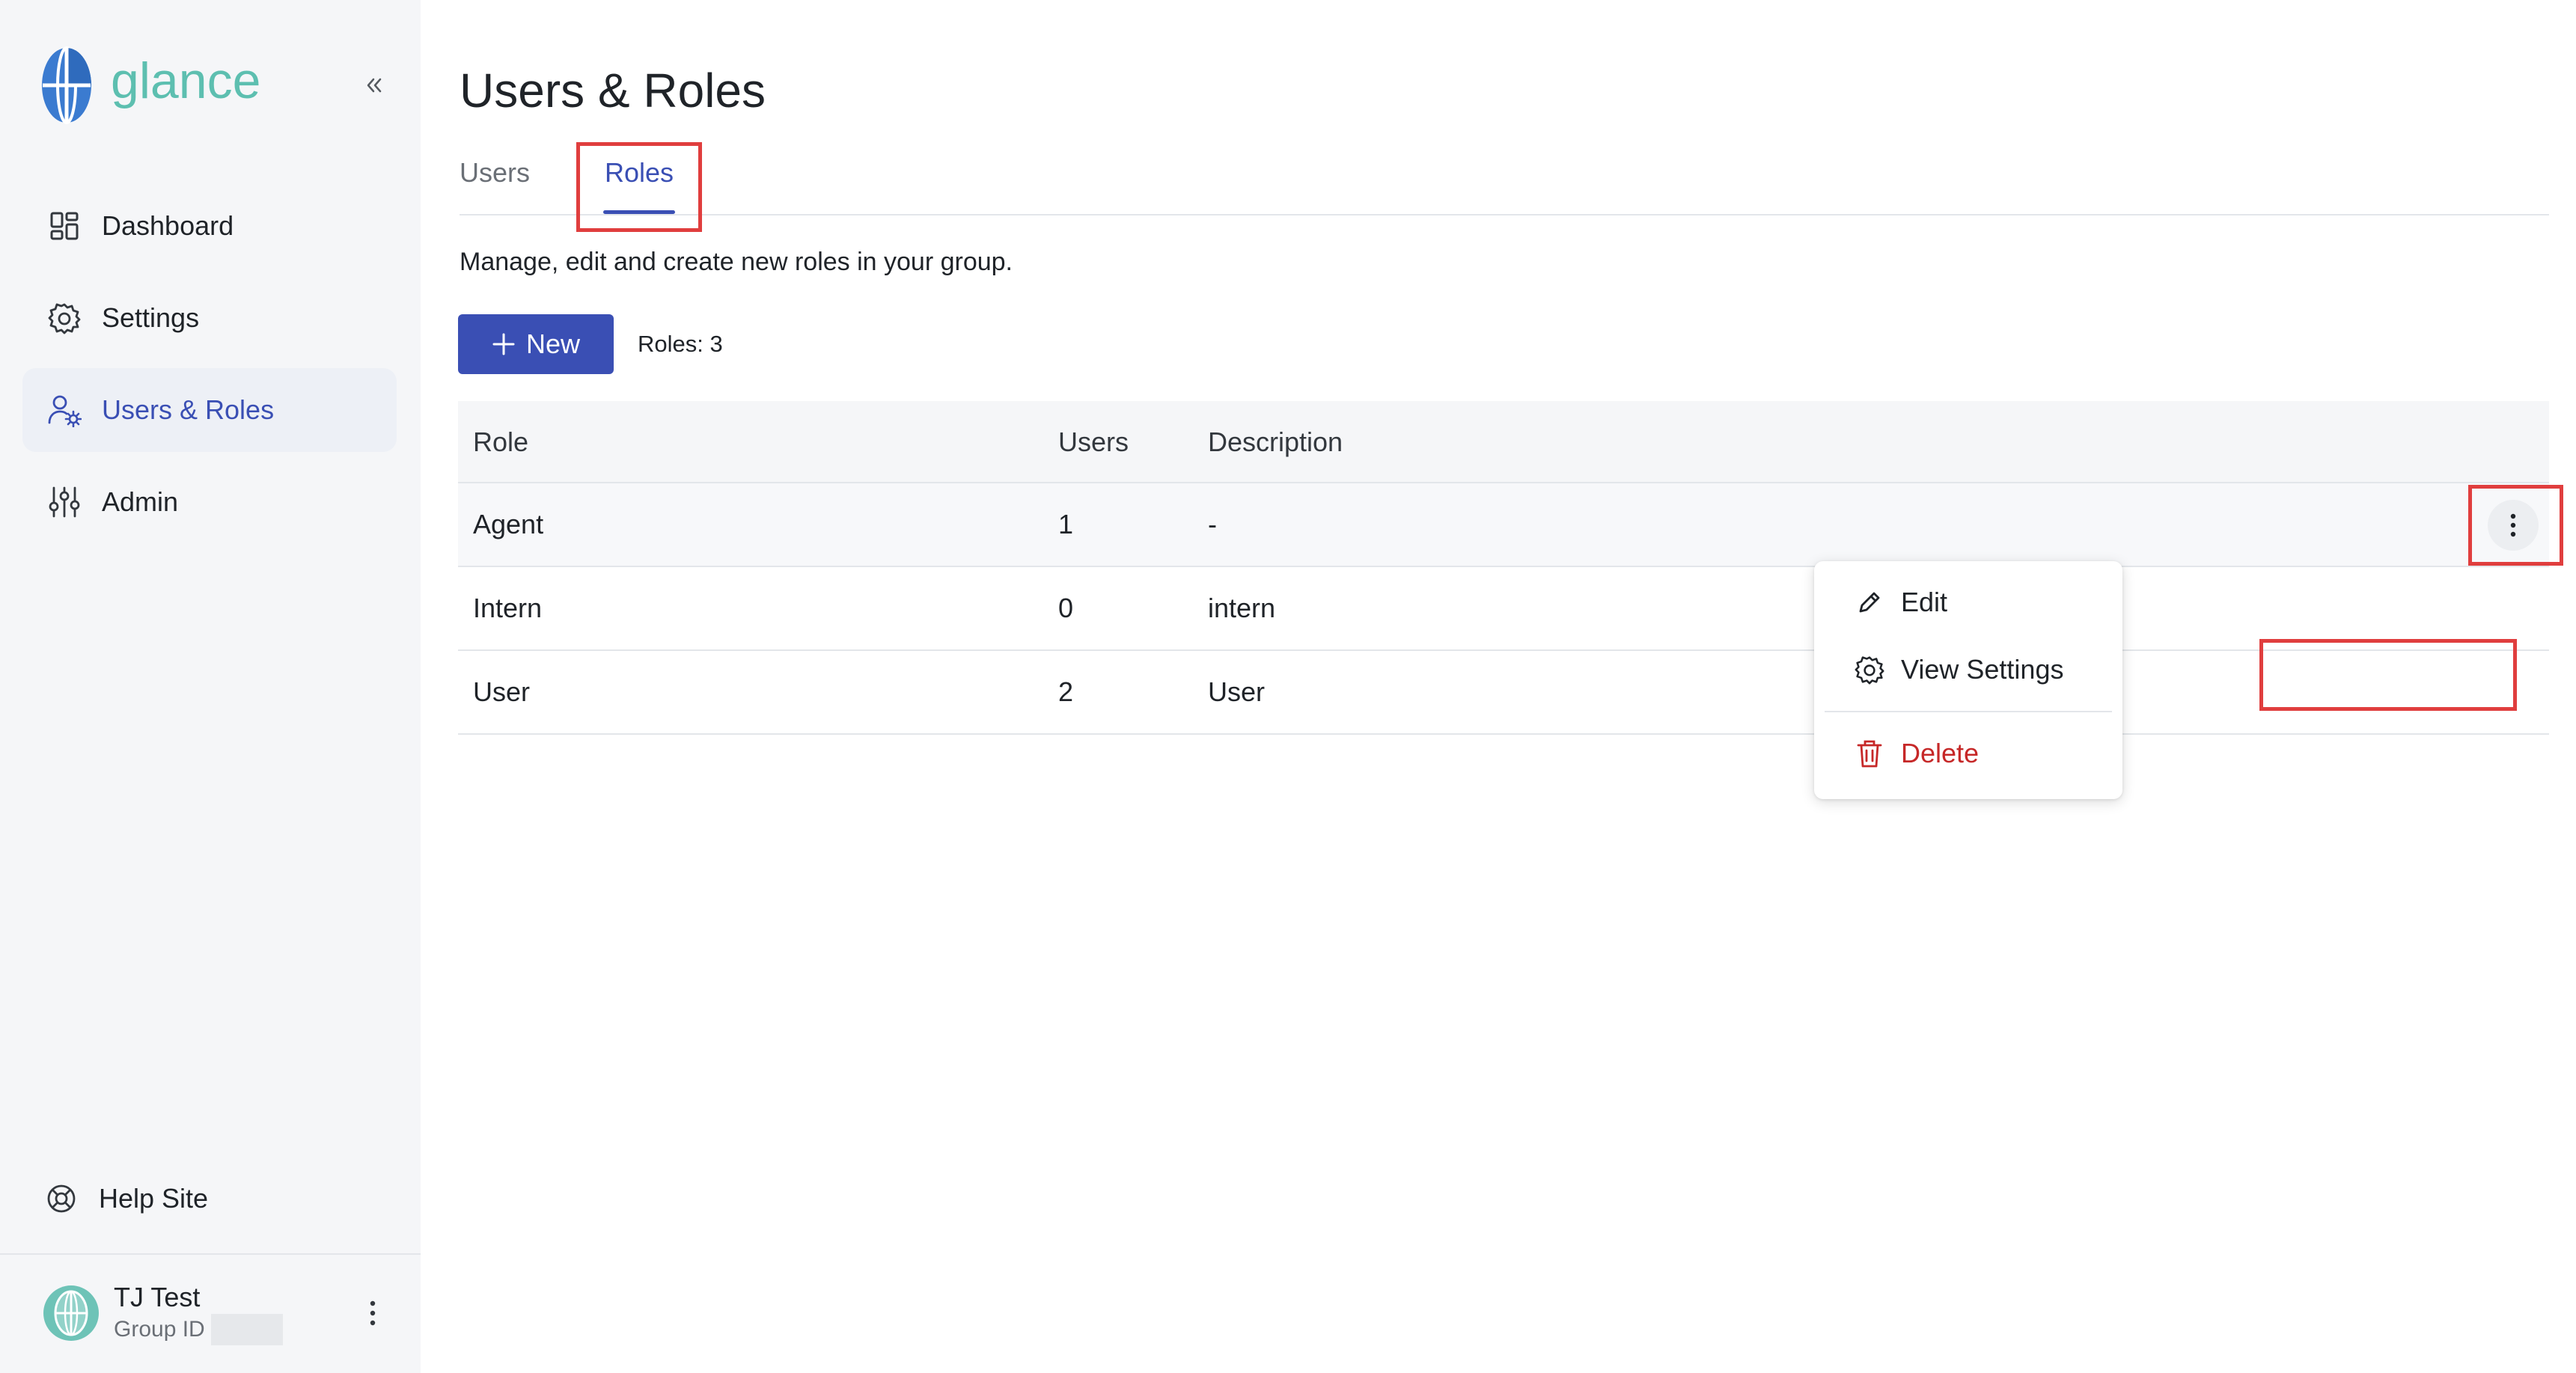  I want to click on sidebar-item-users-roles: Users & Roles, so click(209, 410).